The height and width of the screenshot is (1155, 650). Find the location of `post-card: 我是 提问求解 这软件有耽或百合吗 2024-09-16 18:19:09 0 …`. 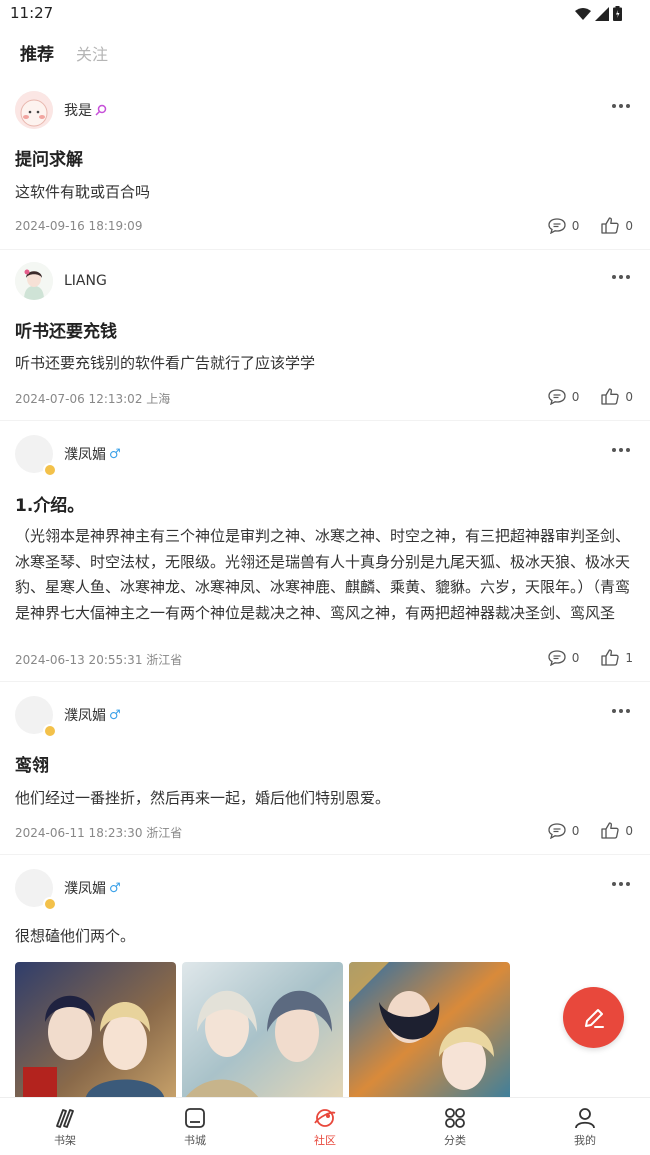

post-card: 我是 提问求解 这软件有耽或百合吗 2024-09-16 18:19:09 0 … is located at coordinates (325, 170).